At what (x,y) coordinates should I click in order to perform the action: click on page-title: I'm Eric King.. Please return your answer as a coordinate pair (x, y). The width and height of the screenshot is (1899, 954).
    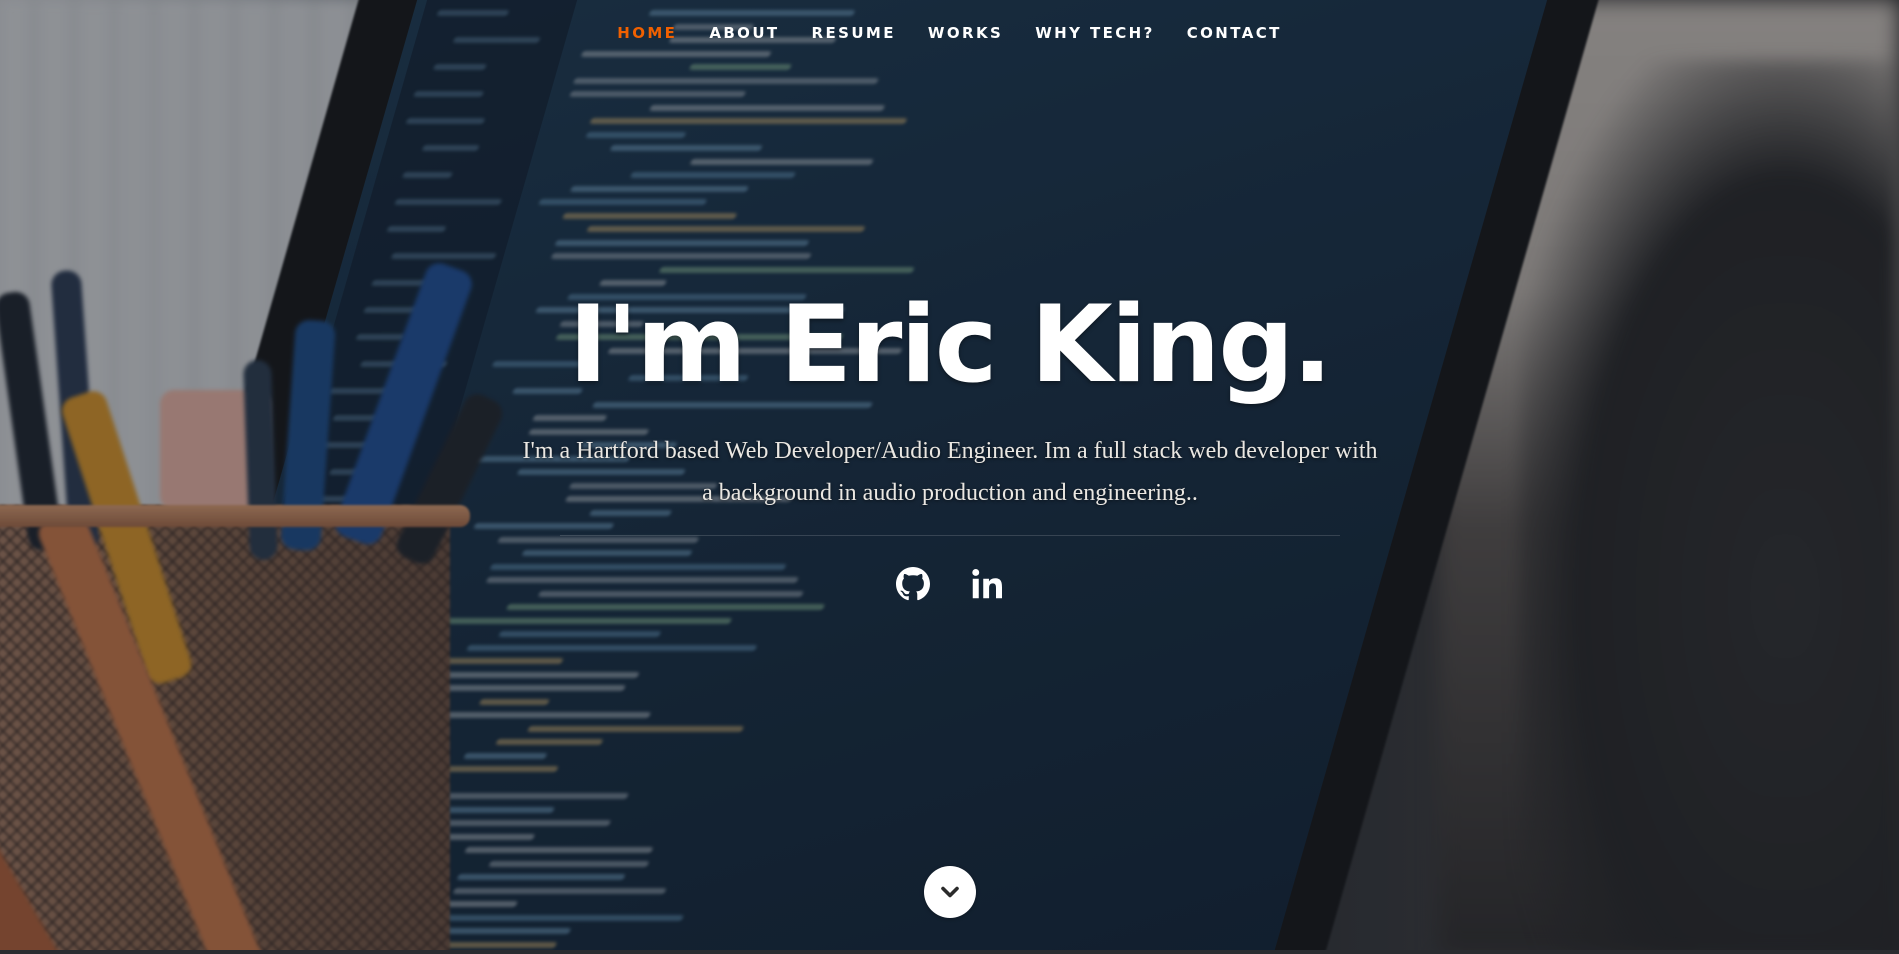
    Looking at the image, I should click on (950, 344).